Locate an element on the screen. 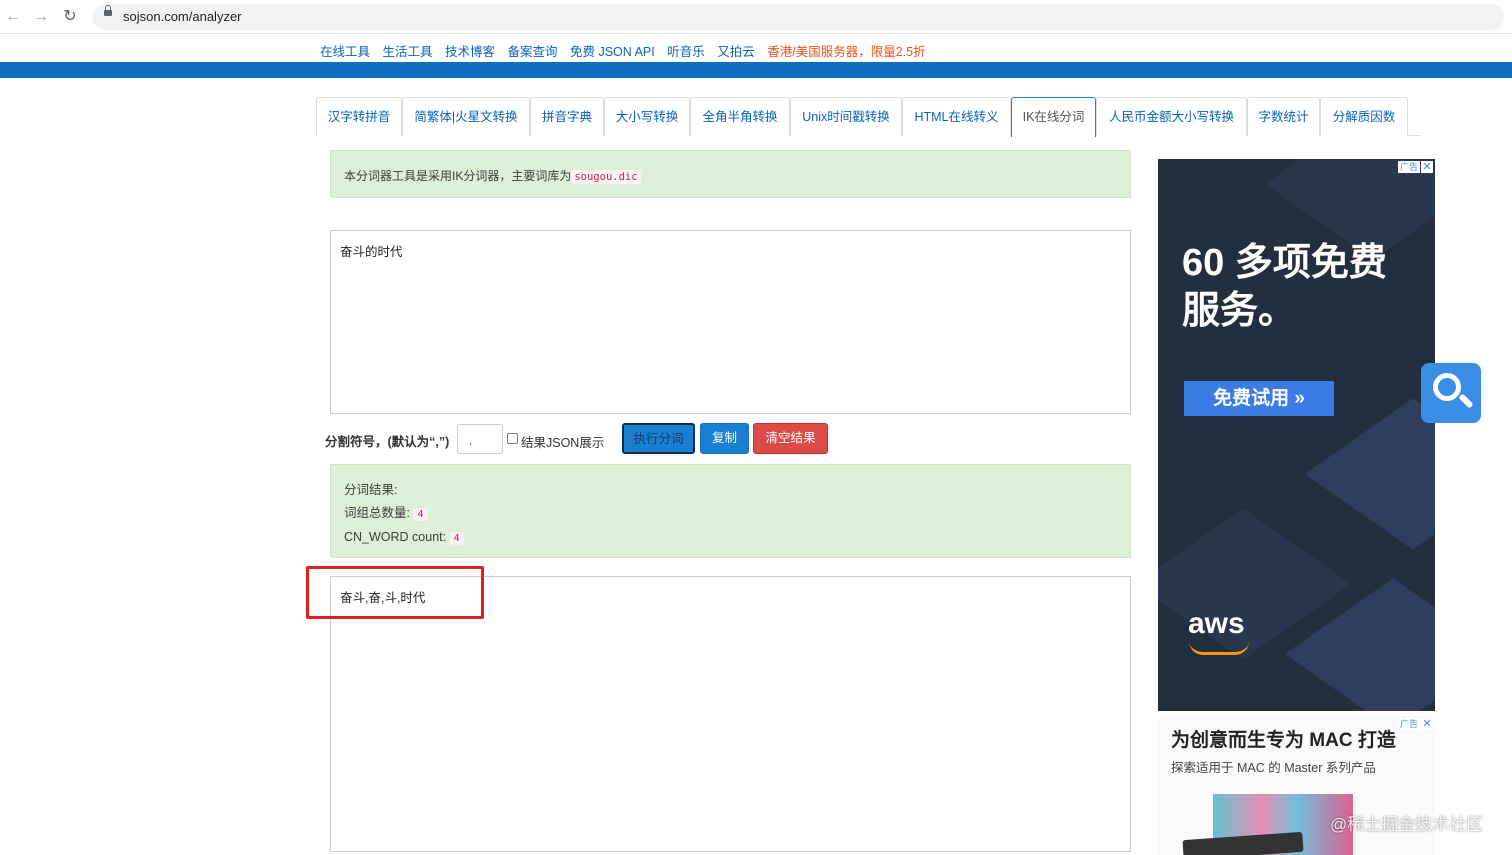  free-trial-button: 免费试用 » is located at coordinates (1259, 398).